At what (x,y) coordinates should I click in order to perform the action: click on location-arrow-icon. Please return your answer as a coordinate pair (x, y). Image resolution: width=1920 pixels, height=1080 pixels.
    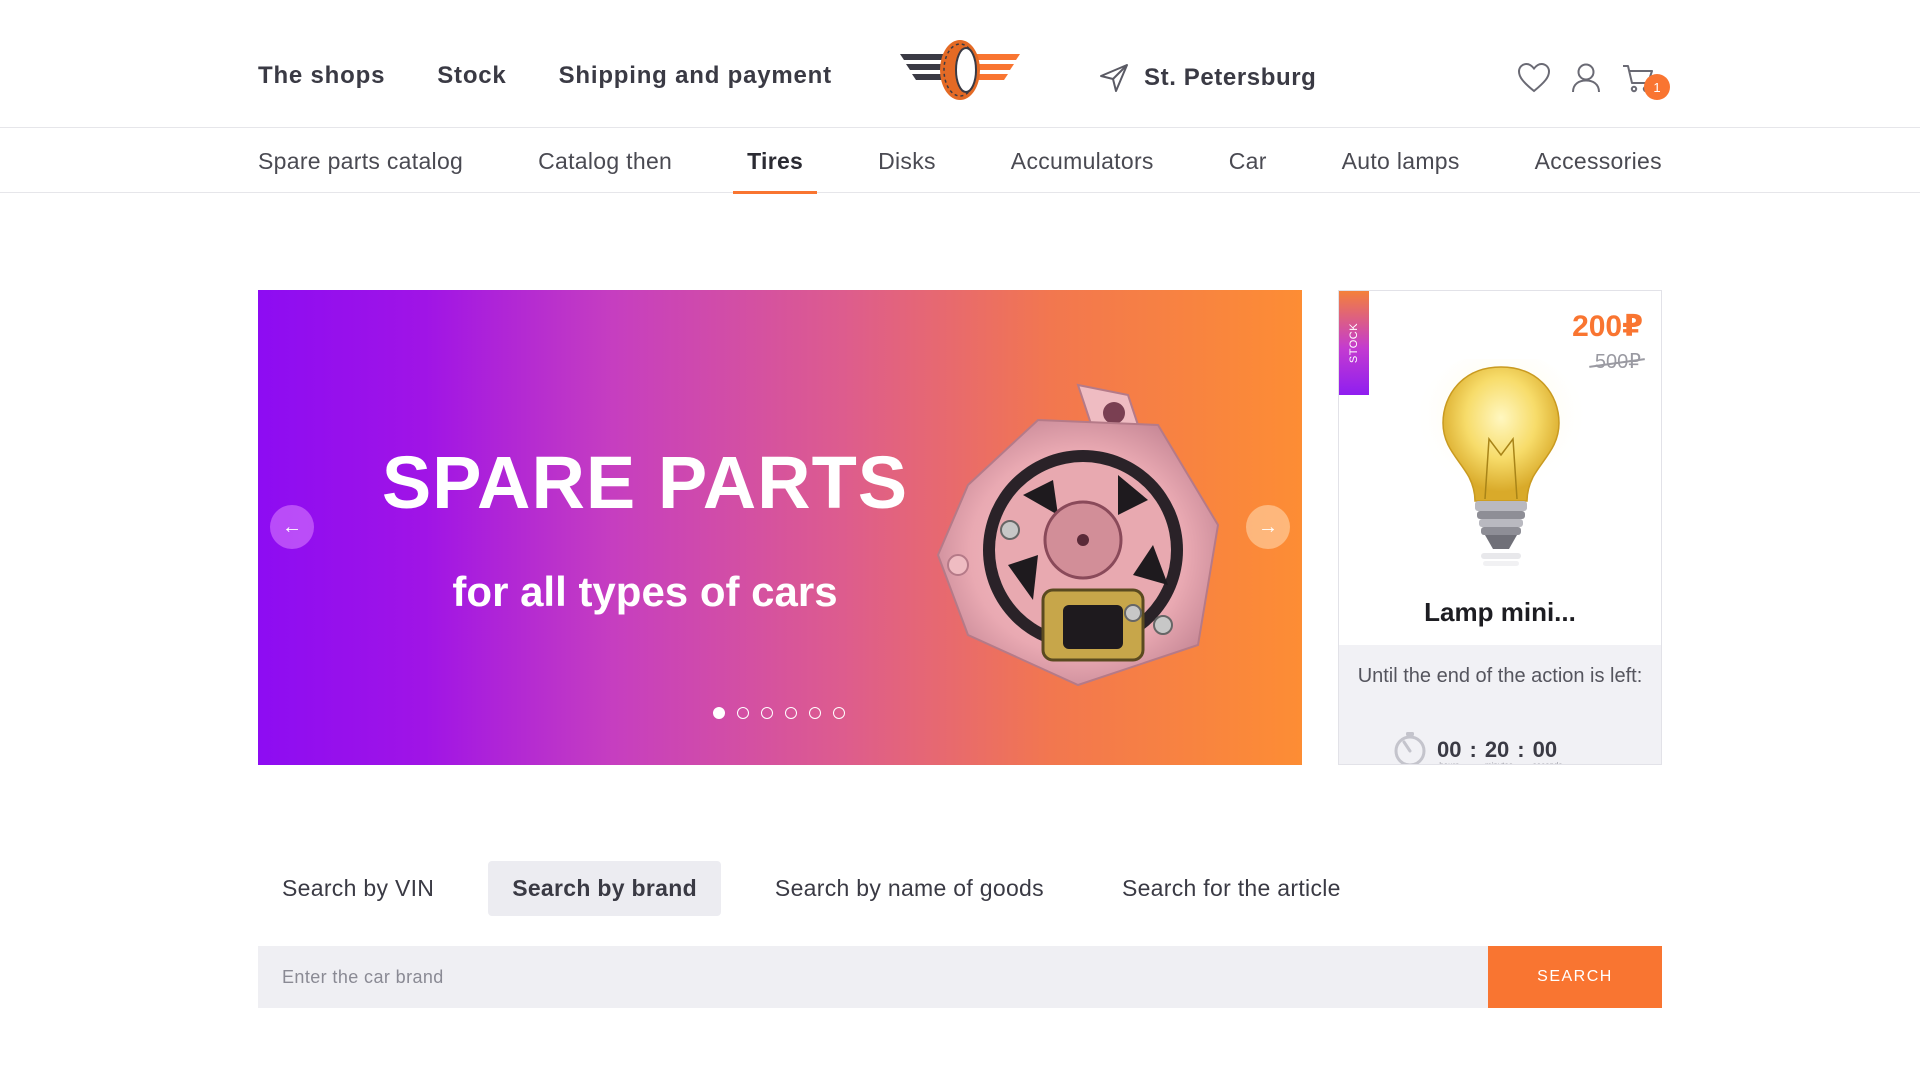
    Looking at the image, I should click on (1114, 78).